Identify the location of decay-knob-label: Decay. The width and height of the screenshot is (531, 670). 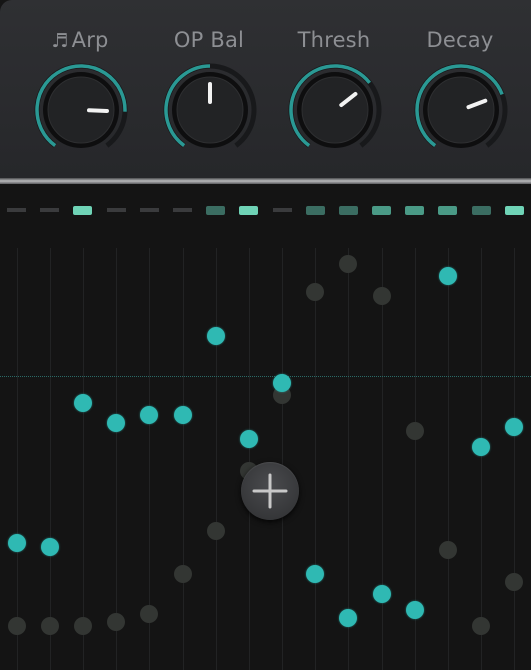
(460, 40).